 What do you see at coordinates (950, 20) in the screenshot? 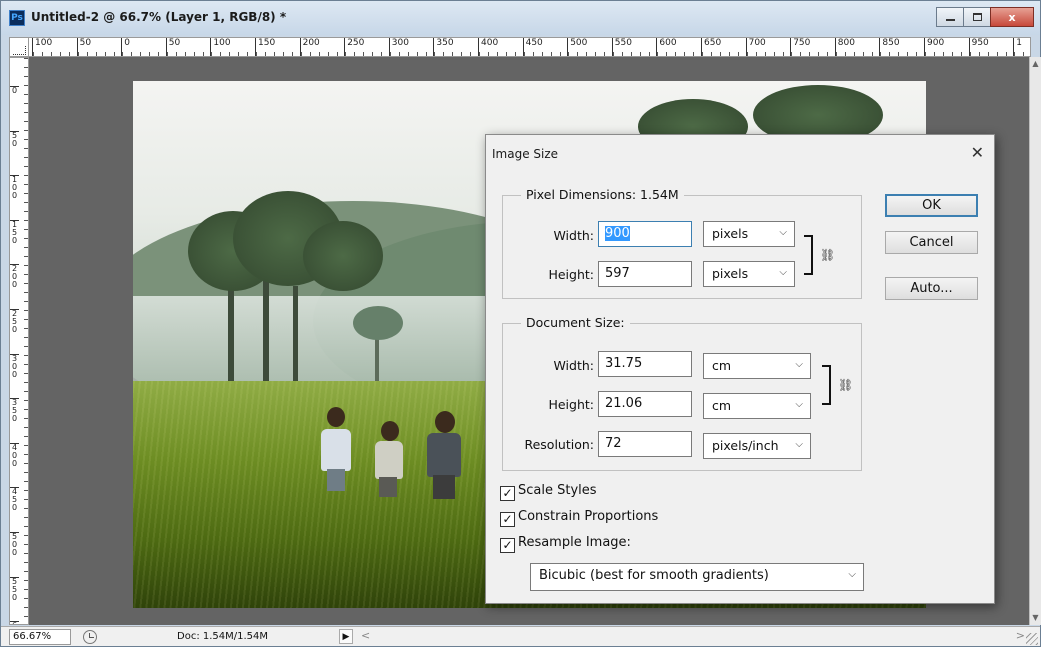
I see `minimize-icon` at bounding box center [950, 20].